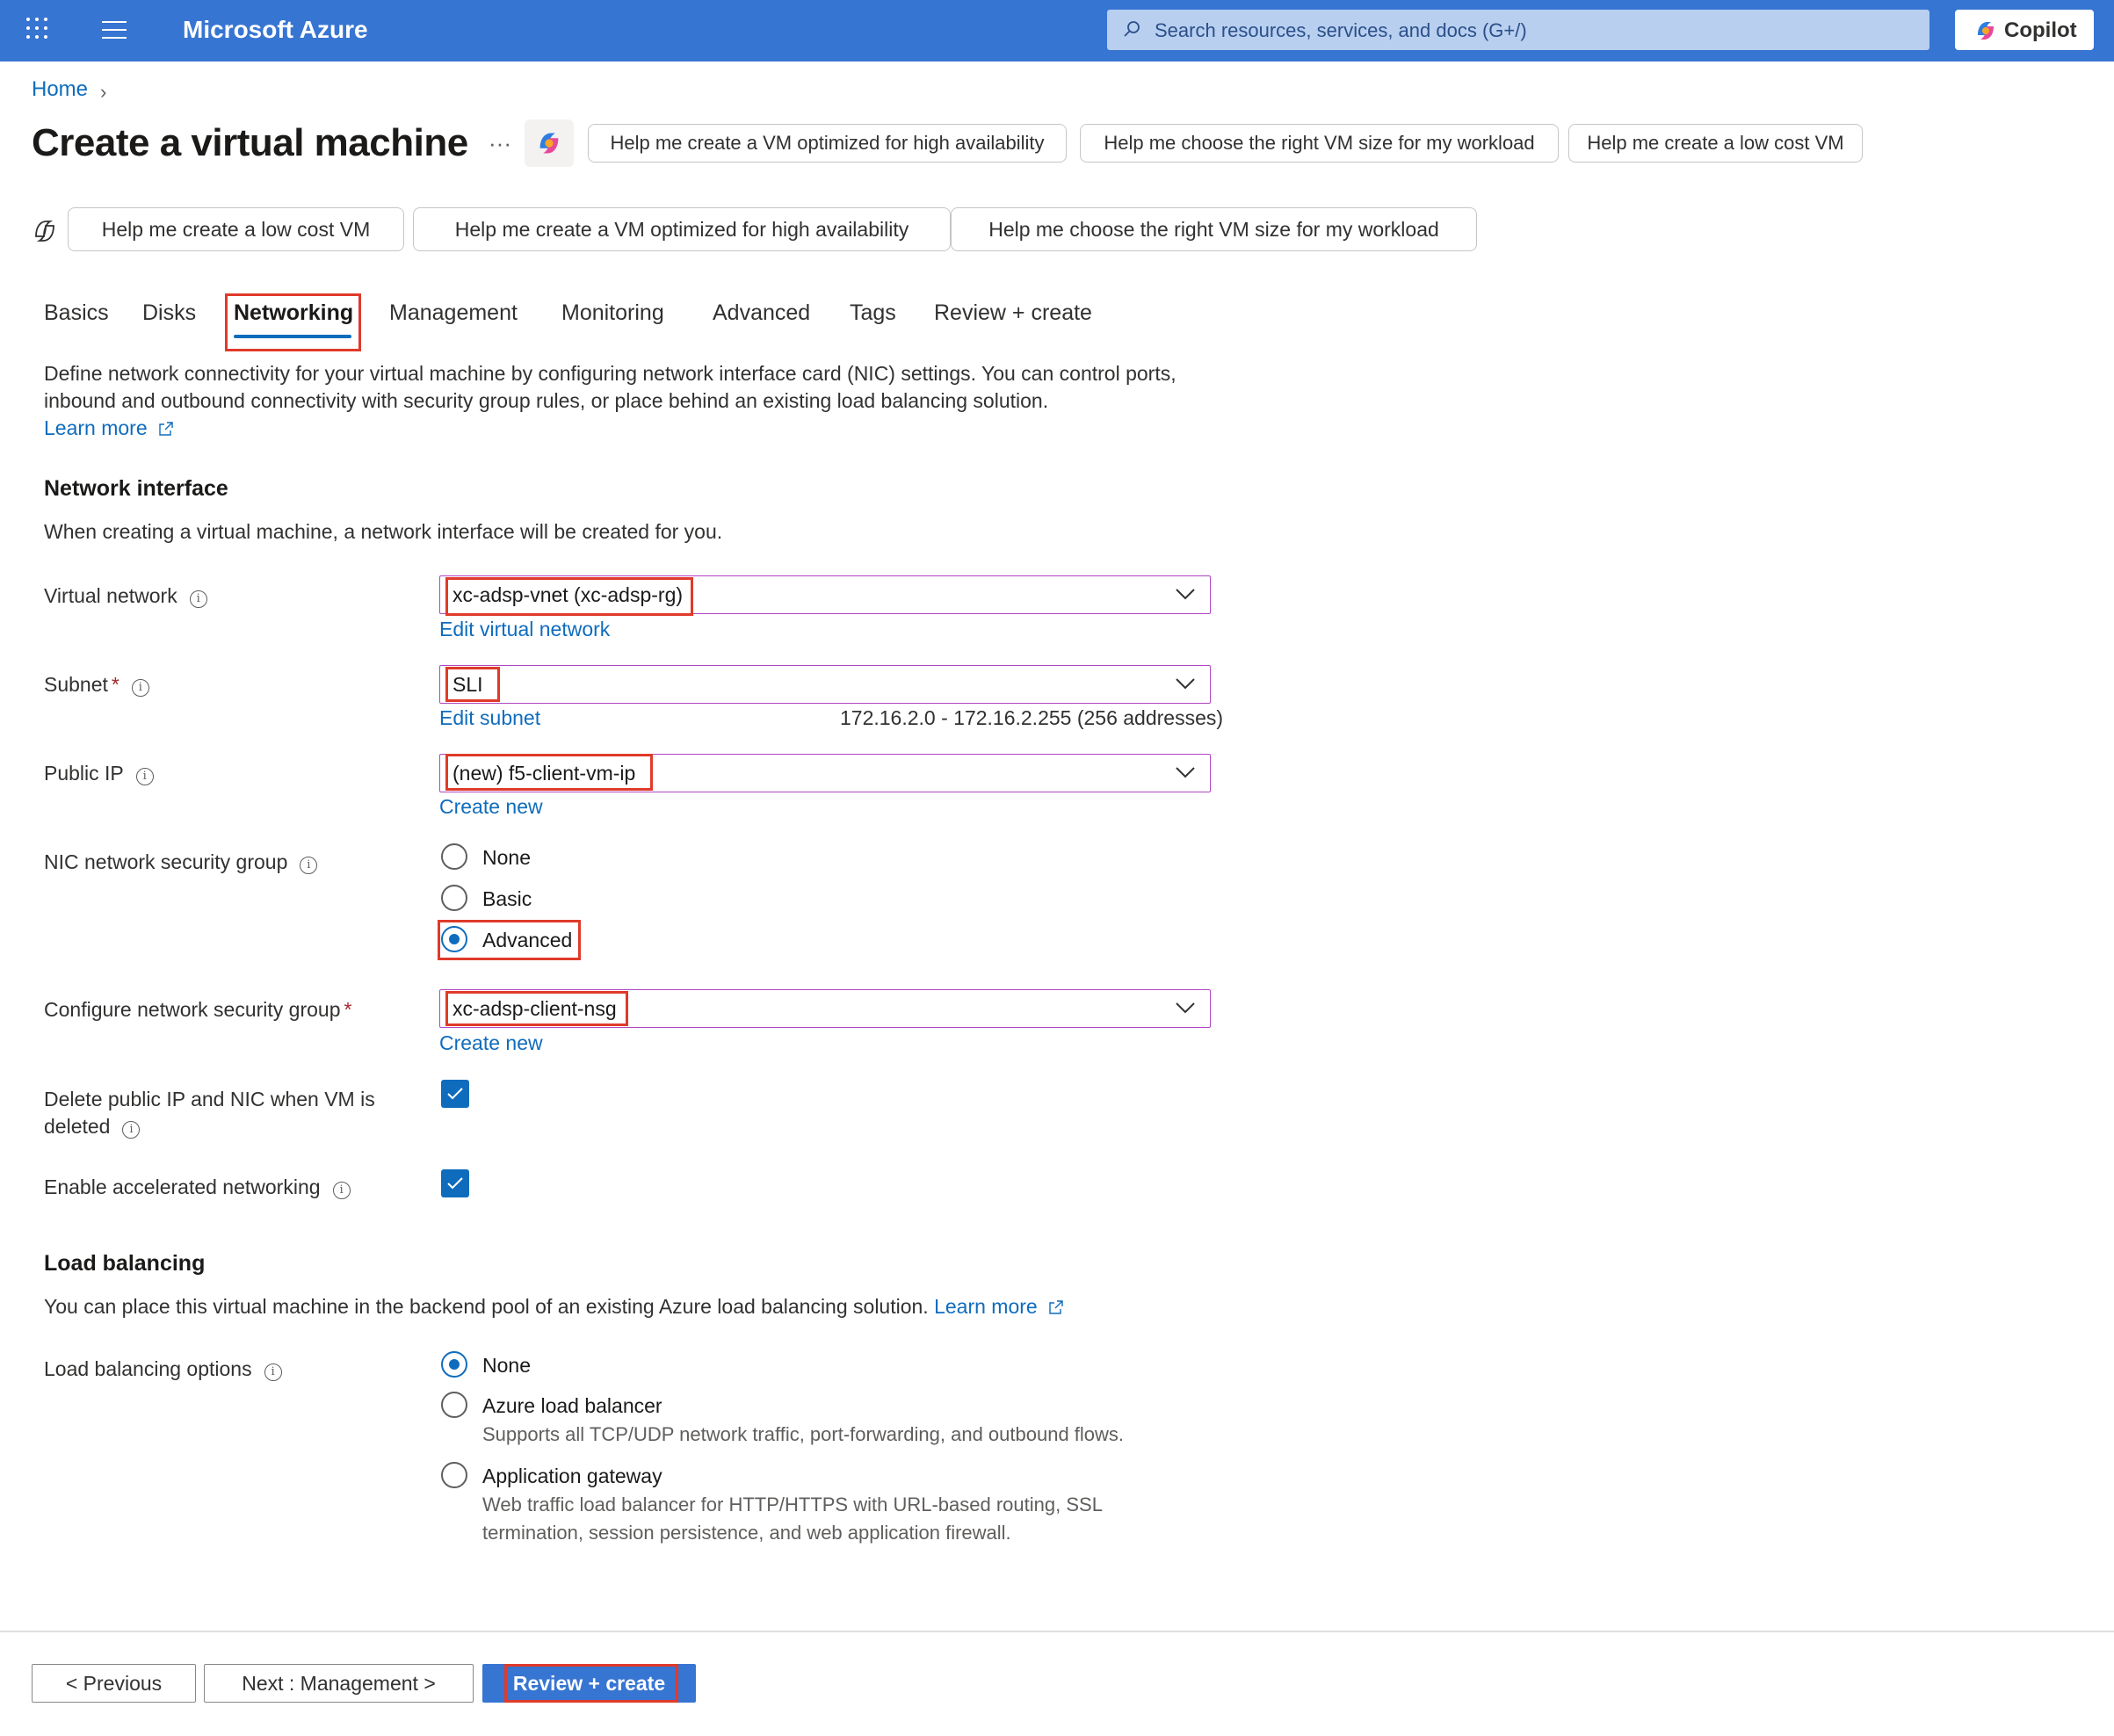  Describe the element at coordinates (761, 313) in the screenshot. I see `tab-advanced: Advanced` at that location.